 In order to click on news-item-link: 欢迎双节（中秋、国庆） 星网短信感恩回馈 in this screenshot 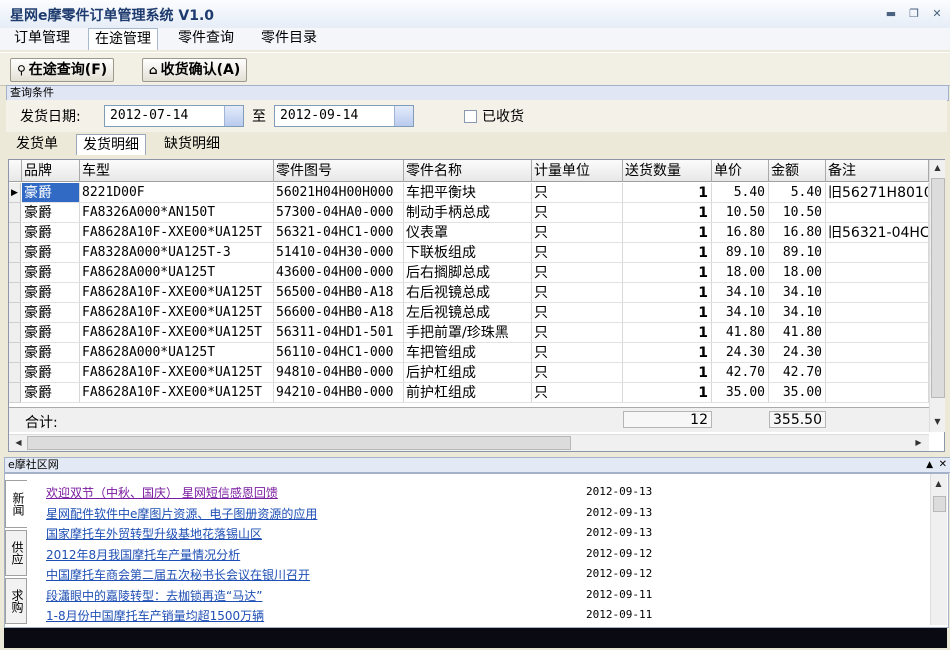, I will do `click(162, 492)`.